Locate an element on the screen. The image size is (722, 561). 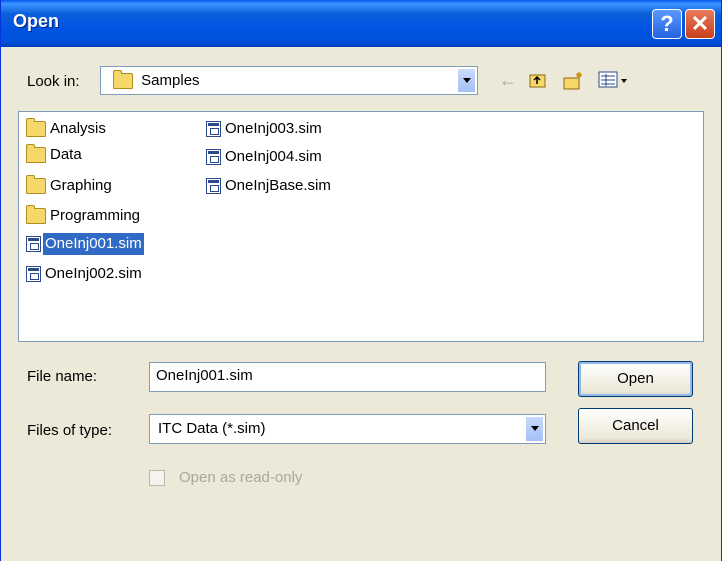
open-button: Open is located at coordinates (635, 379).